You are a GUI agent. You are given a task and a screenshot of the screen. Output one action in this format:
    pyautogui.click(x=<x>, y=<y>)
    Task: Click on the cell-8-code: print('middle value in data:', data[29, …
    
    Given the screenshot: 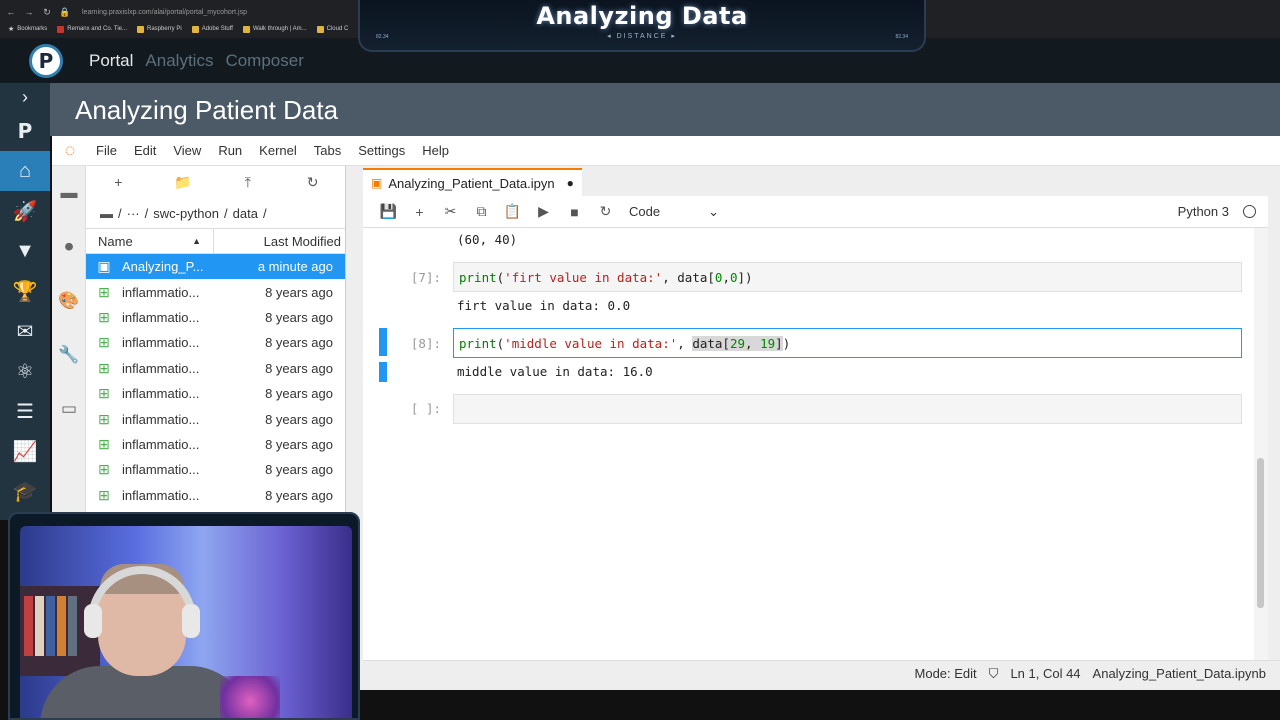 What is the action you would take?
    pyautogui.click(x=847, y=343)
    